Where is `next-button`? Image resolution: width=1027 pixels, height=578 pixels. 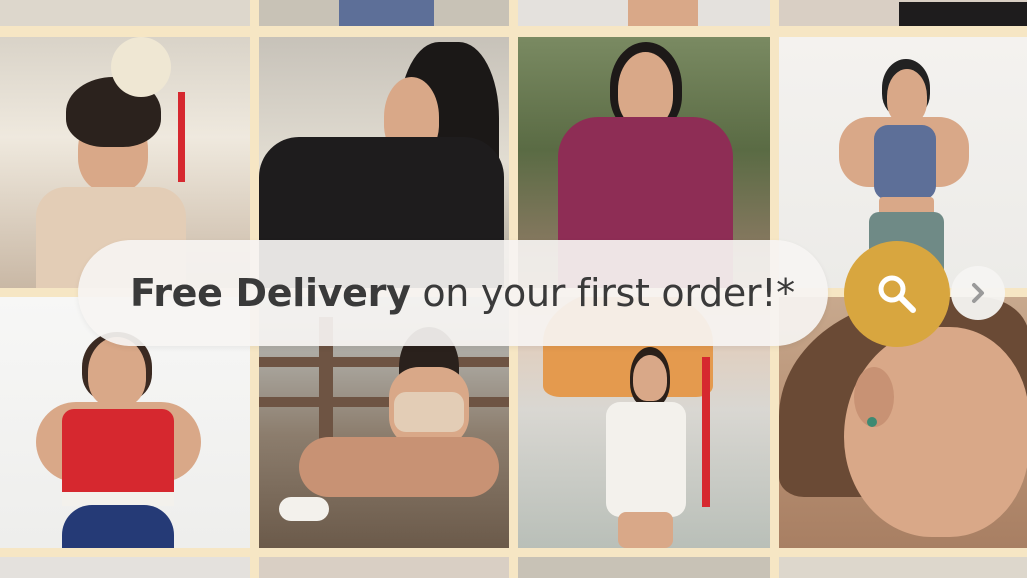 next-button is located at coordinates (978, 293).